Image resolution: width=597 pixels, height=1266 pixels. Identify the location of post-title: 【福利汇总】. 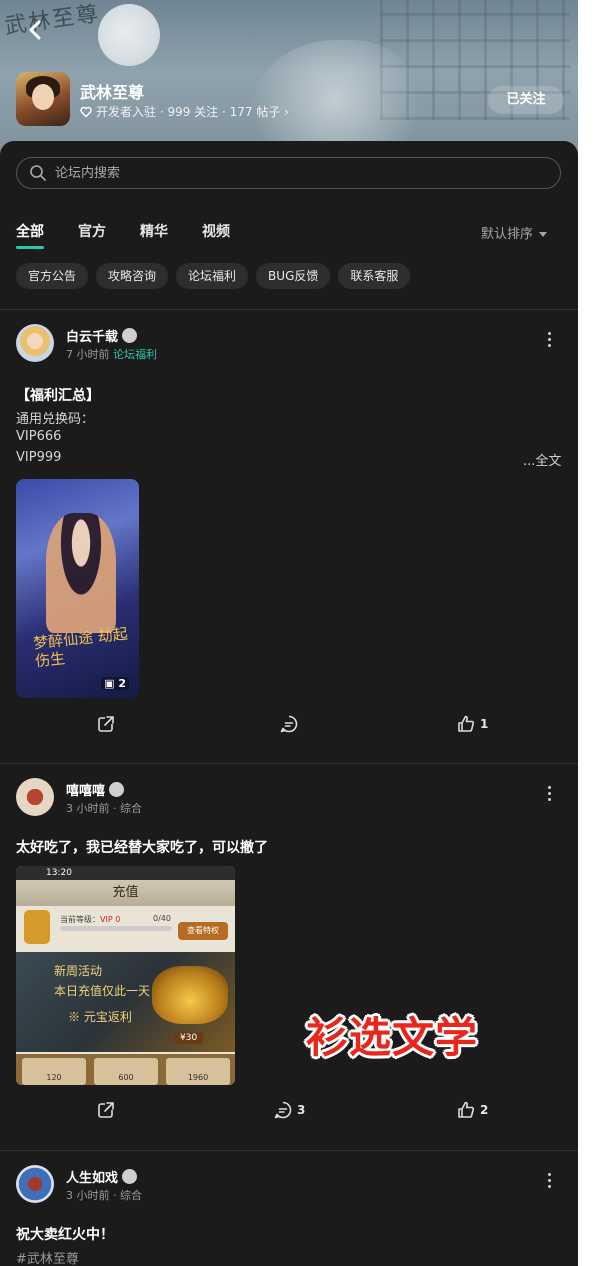
(58, 396).